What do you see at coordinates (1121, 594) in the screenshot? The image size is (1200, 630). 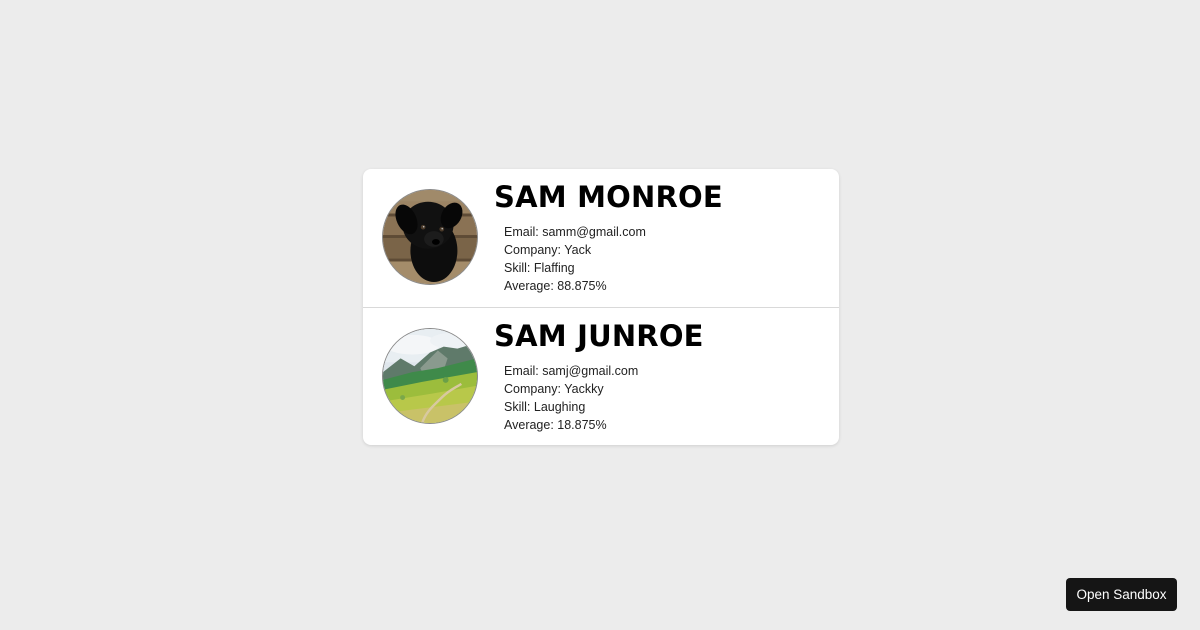 I see `open-sandbox-button: Open Sandbox` at bounding box center [1121, 594].